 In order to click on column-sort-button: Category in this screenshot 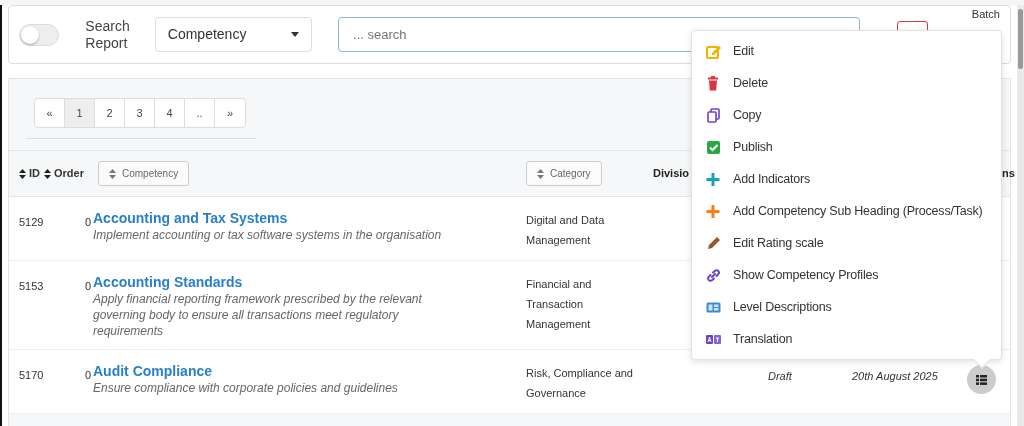, I will do `click(564, 173)`.